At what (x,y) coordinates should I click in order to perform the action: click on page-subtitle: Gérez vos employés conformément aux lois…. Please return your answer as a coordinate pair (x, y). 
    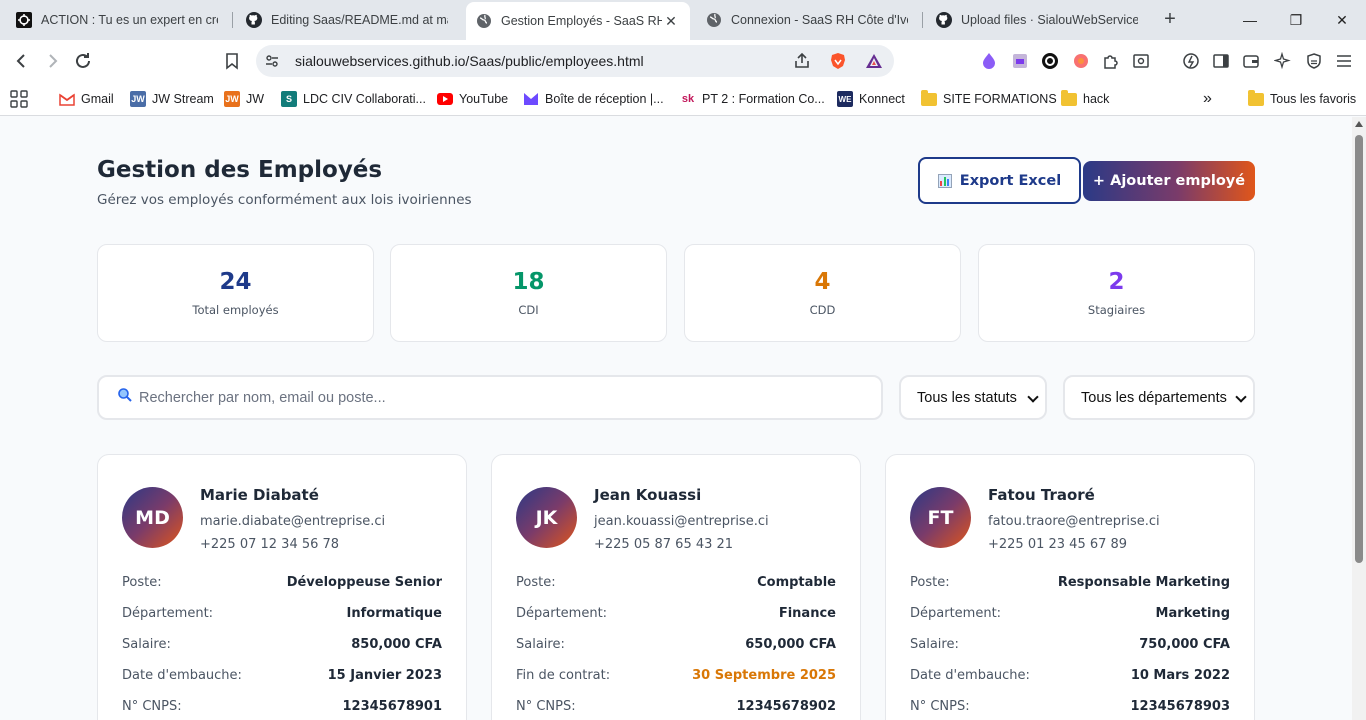
    Looking at the image, I should click on (284, 200).